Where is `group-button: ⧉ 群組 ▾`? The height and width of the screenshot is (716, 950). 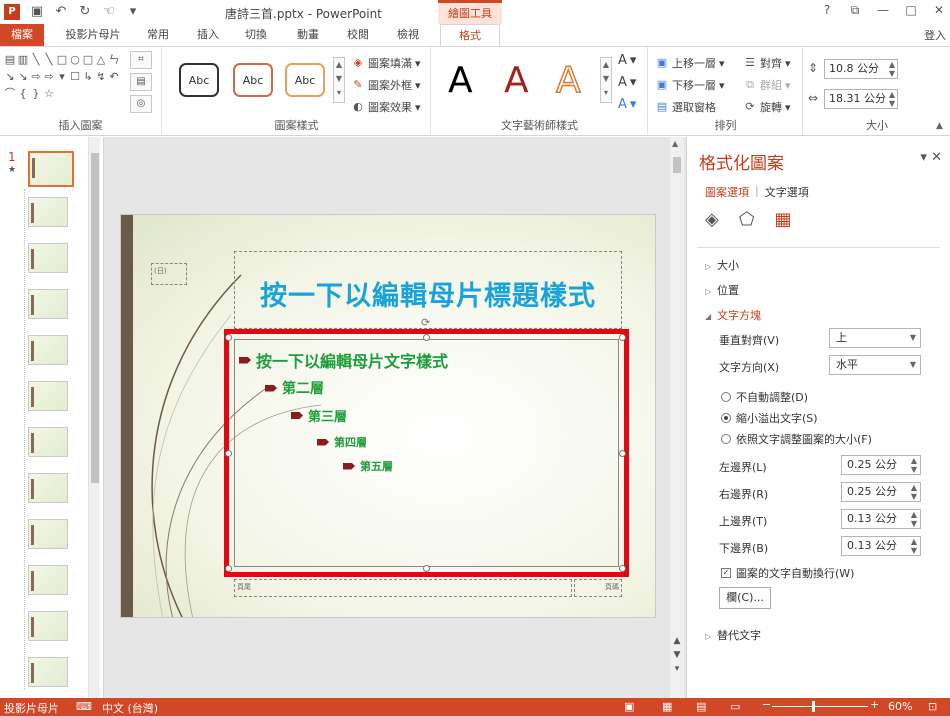
group-button: ⧉ 群組 ▾ is located at coordinates (766, 85).